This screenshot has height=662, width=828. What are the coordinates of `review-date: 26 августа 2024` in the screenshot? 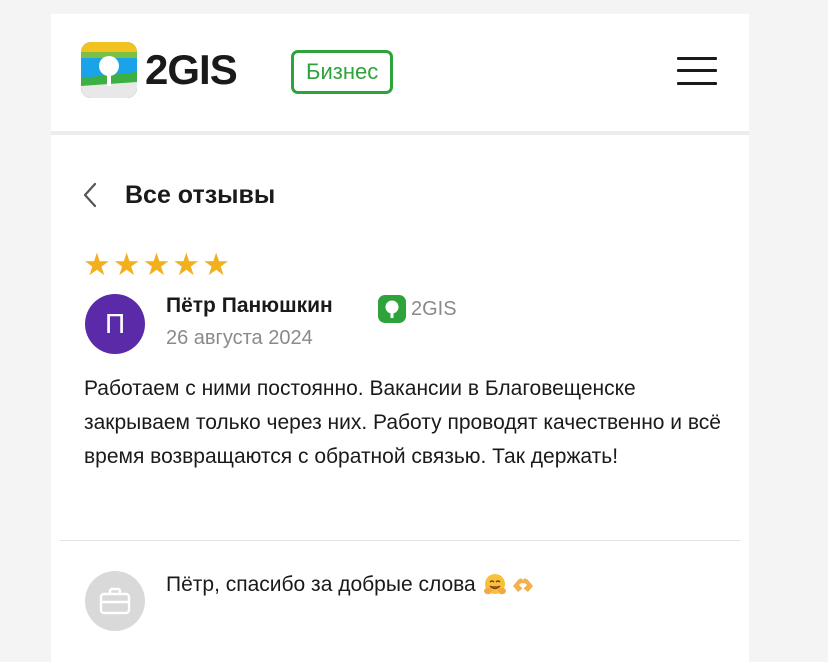 It's located at (239, 338).